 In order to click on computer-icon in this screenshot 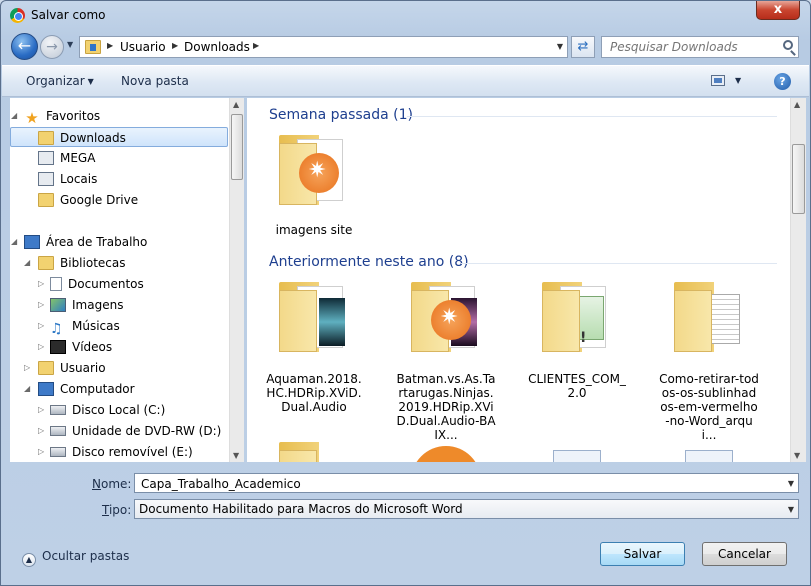, I will do `click(46, 389)`.